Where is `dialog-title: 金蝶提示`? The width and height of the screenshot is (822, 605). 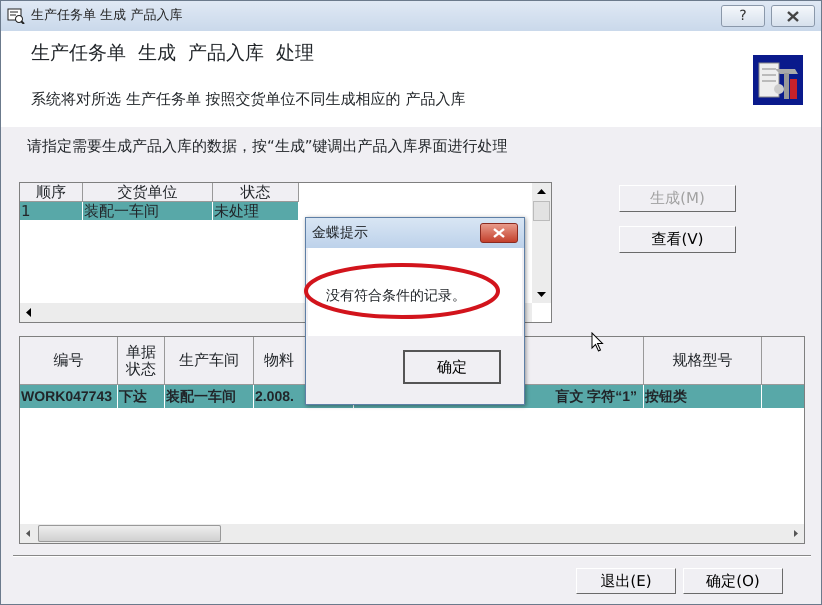 dialog-title: 金蝶提示 is located at coordinates (340, 233).